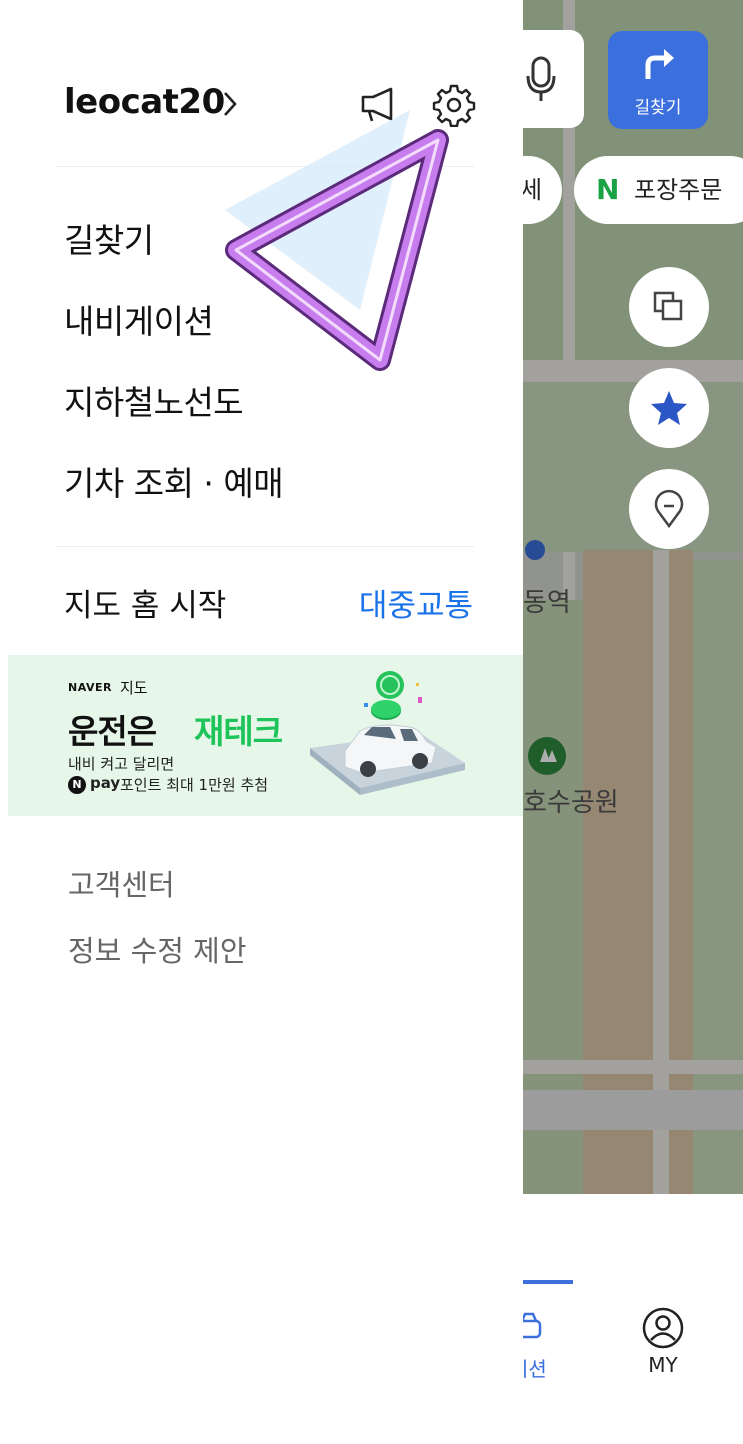 The height and width of the screenshot is (1444, 743). I want to click on banner-title: 운전은, so click(112, 731).